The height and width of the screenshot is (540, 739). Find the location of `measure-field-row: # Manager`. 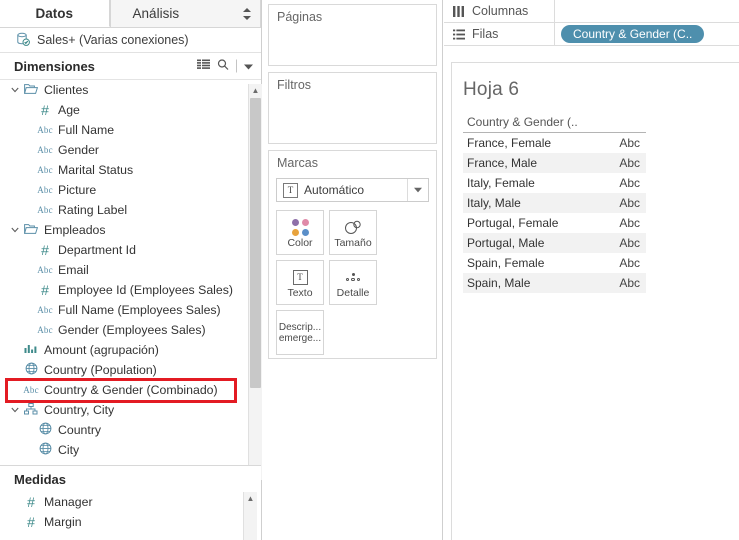

measure-field-row: # Manager is located at coordinates (130, 502).